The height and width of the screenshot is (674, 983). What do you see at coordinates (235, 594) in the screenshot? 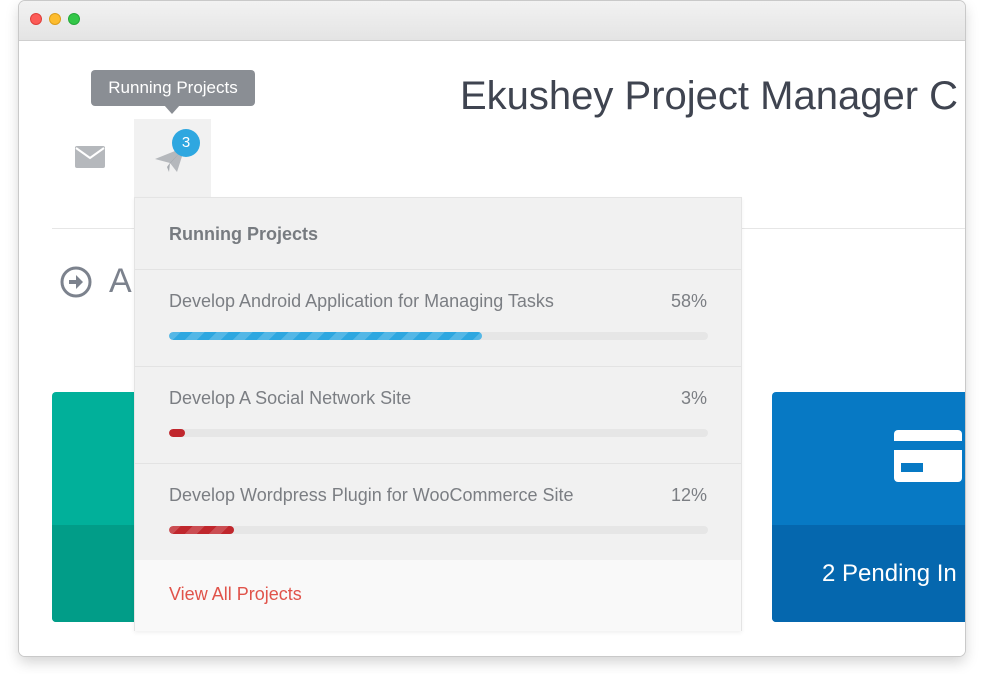
I see `view-all-projects-link: View All Projects` at bounding box center [235, 594].